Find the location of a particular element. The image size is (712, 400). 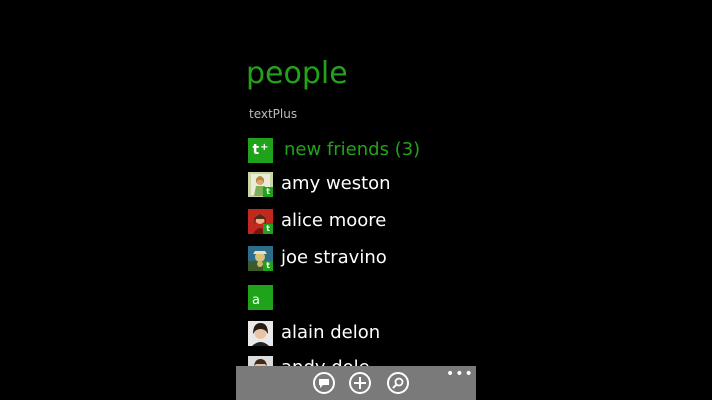

group-letter-tile: a is located at coordinates (260, 297).